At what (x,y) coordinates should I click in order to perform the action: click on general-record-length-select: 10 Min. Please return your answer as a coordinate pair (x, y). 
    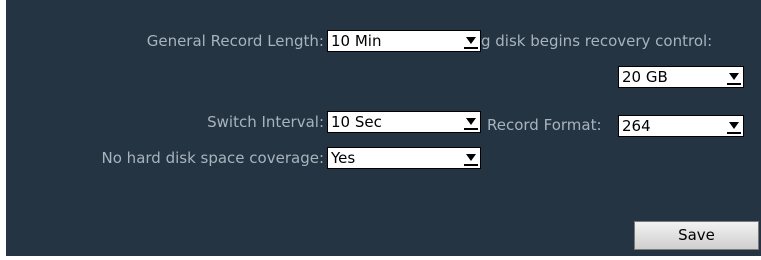
    Looking at the image, I should click on (404, 41).